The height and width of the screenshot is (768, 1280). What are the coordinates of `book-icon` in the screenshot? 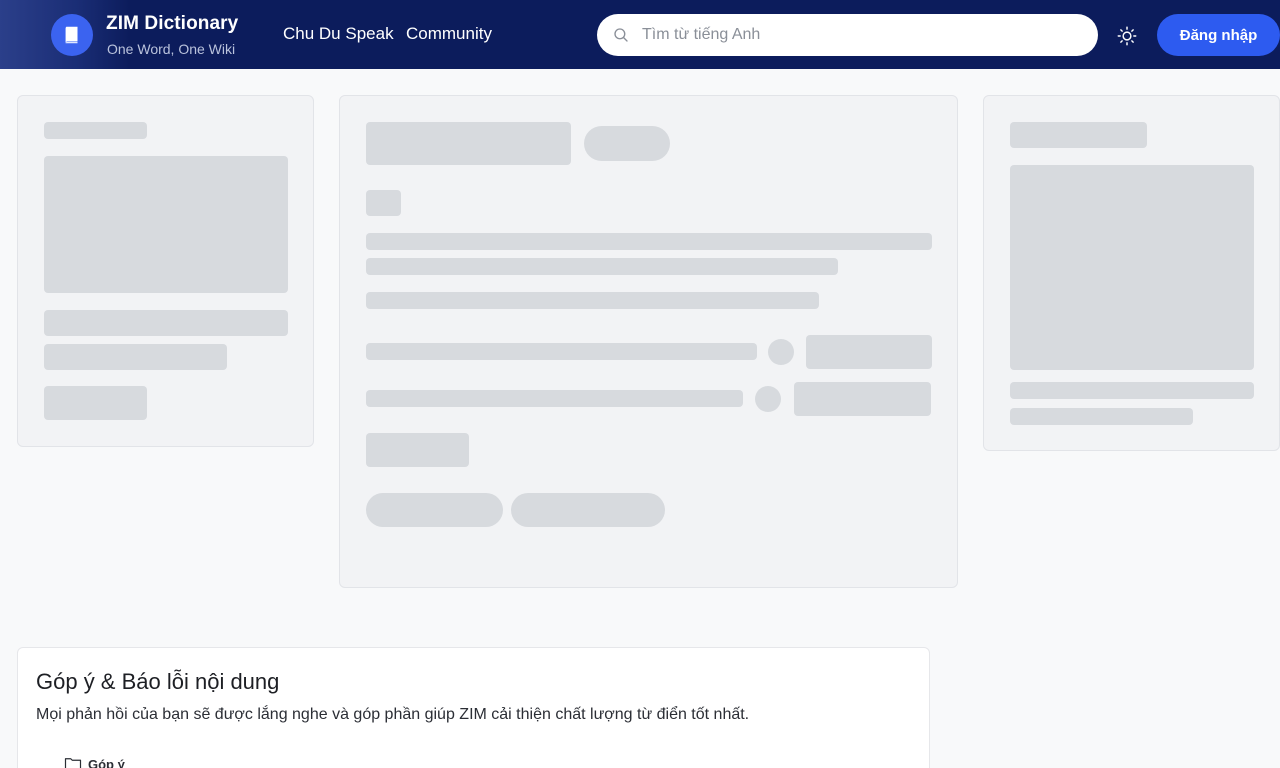 It's located at (71, 35).